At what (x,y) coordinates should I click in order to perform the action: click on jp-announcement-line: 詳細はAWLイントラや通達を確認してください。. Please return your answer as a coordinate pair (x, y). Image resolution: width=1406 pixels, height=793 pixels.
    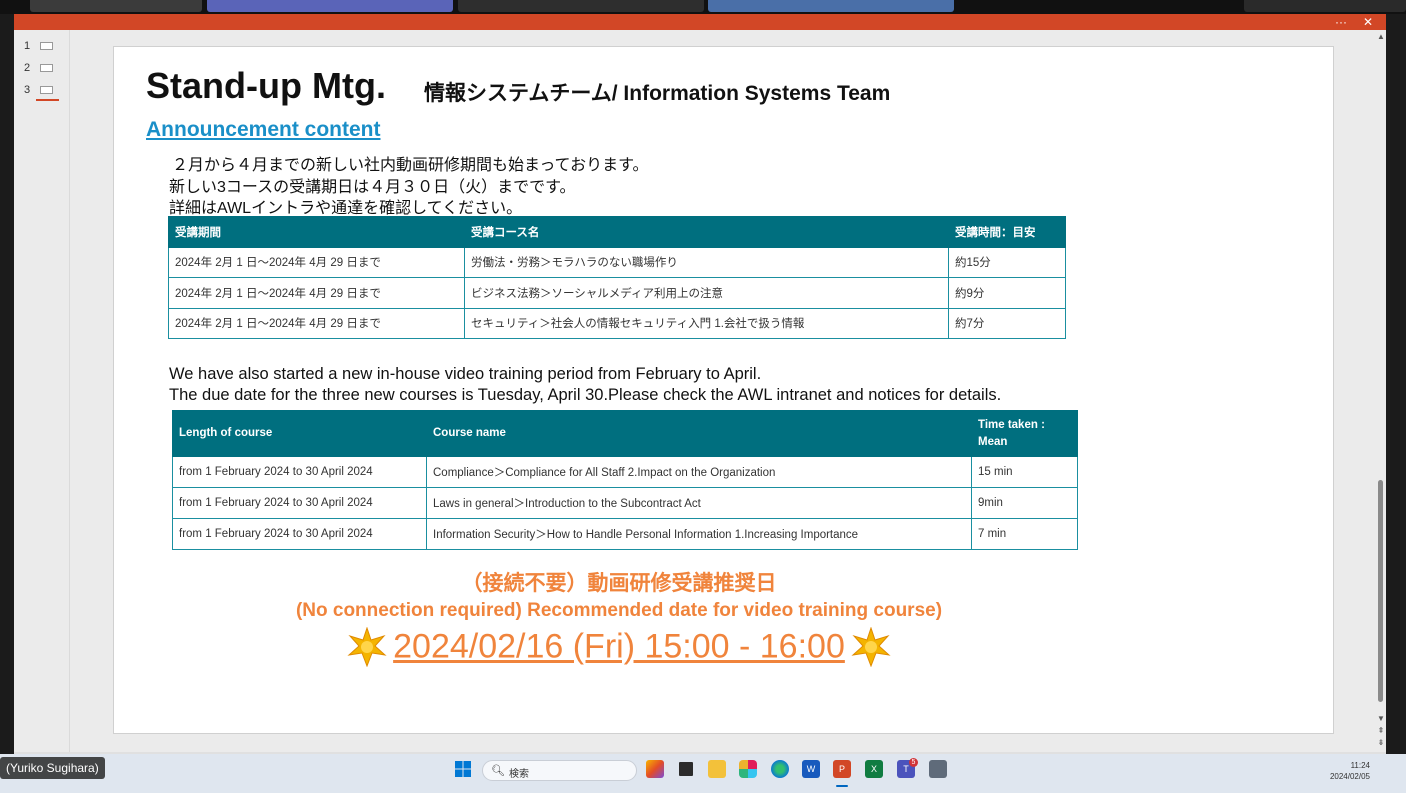
    Looking at the image, I should click on (346, 208).